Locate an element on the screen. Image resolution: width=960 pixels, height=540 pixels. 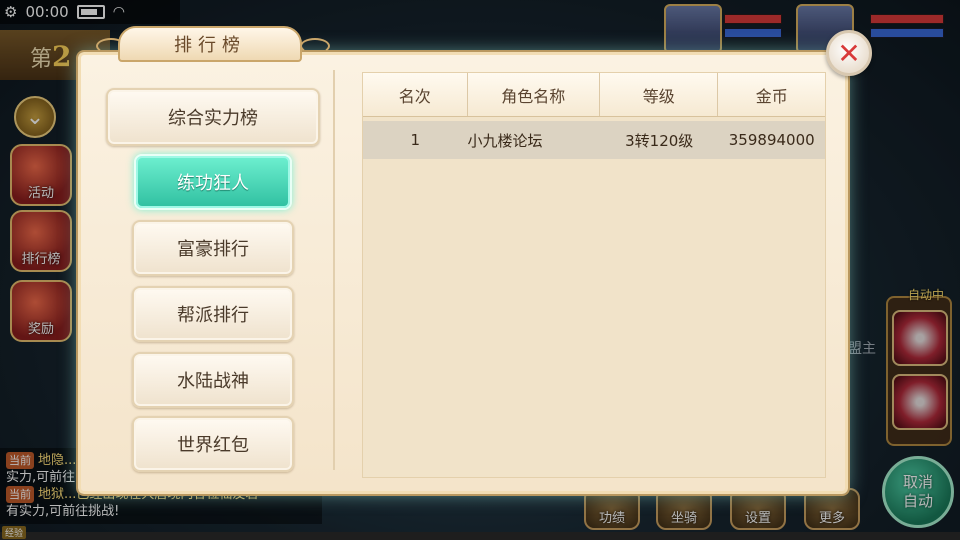
category-label: 综合实力榜 is located at coordinates (213, 118).